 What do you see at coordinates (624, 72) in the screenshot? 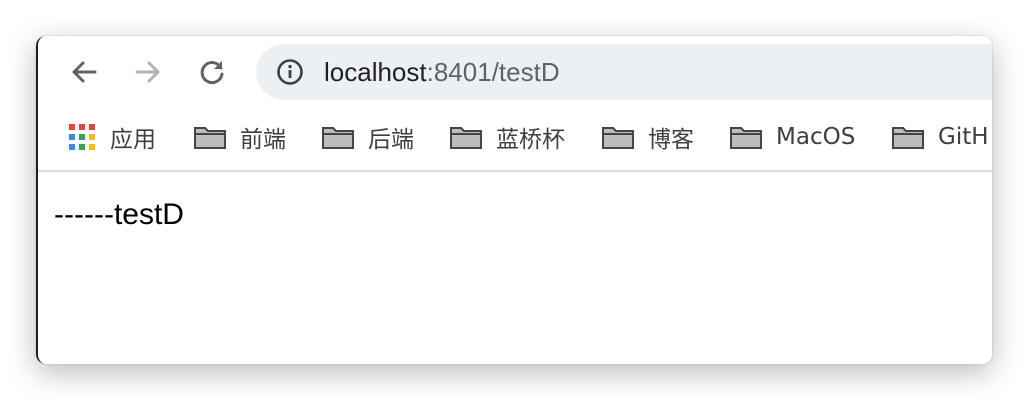
I see `address-bar: localhost:8401/testD` at bounding box center [624, 72].